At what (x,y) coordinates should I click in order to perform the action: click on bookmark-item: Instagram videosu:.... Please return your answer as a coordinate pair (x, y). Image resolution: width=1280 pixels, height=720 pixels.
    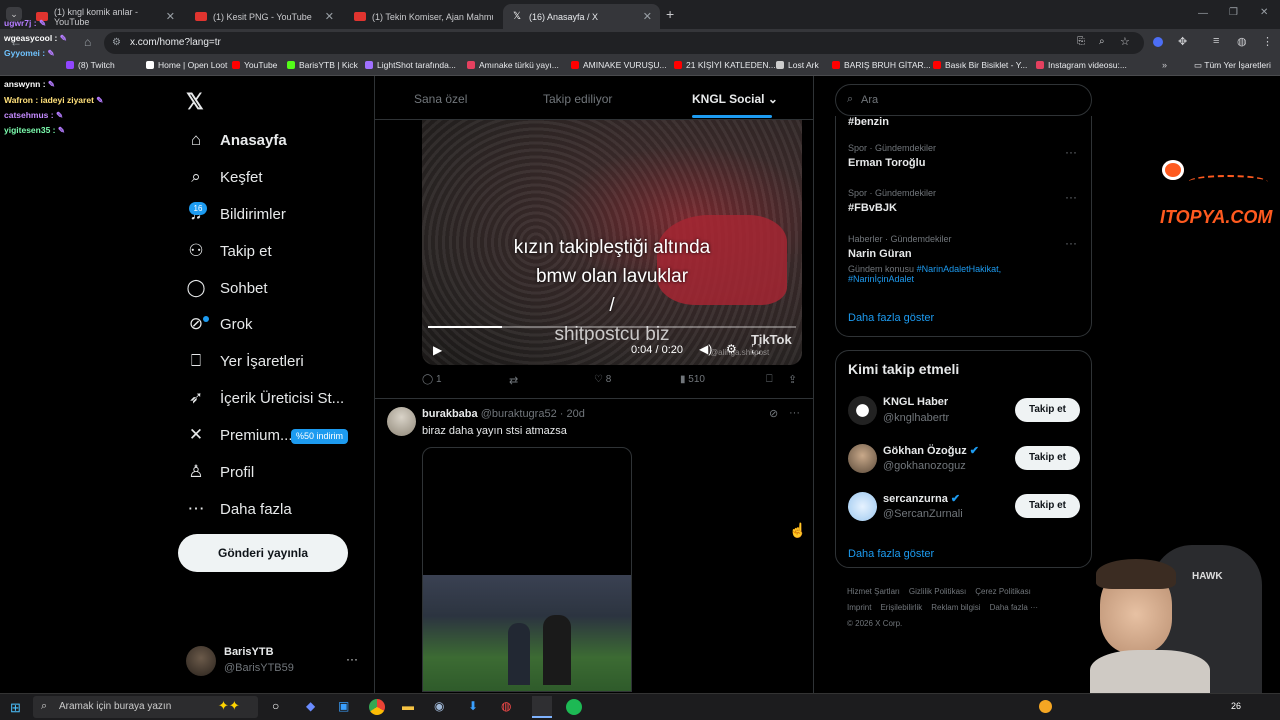
    Looking at the image, I should click on (1081, 65).